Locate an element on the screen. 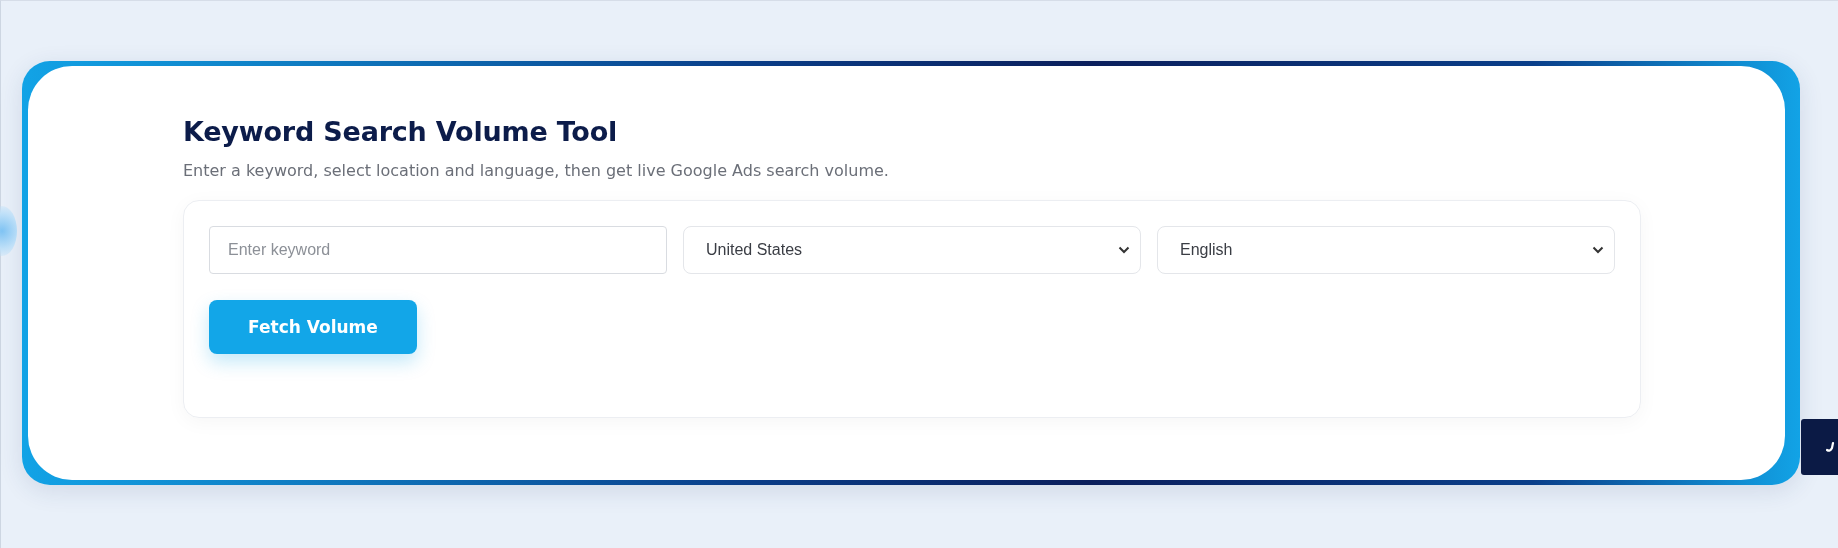  language-select: English is located at coordinates (1386, 250).